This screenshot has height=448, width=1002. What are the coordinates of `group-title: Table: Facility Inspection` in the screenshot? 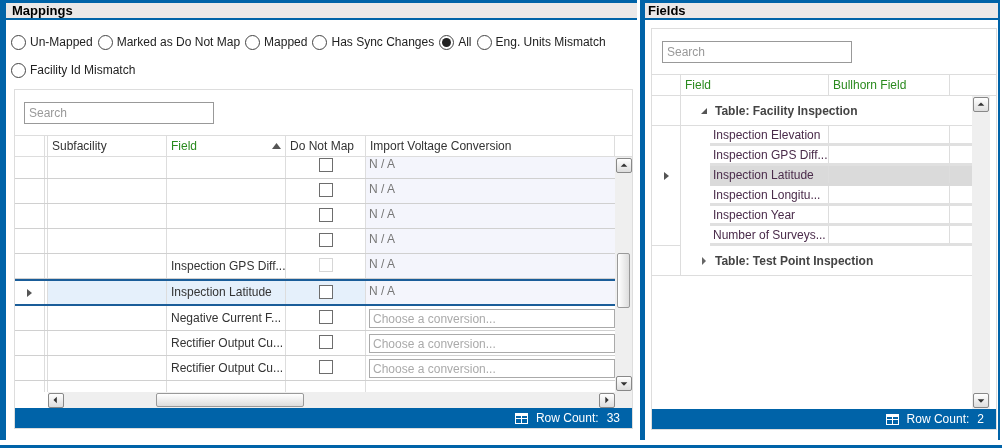 It's located at (786, 110).